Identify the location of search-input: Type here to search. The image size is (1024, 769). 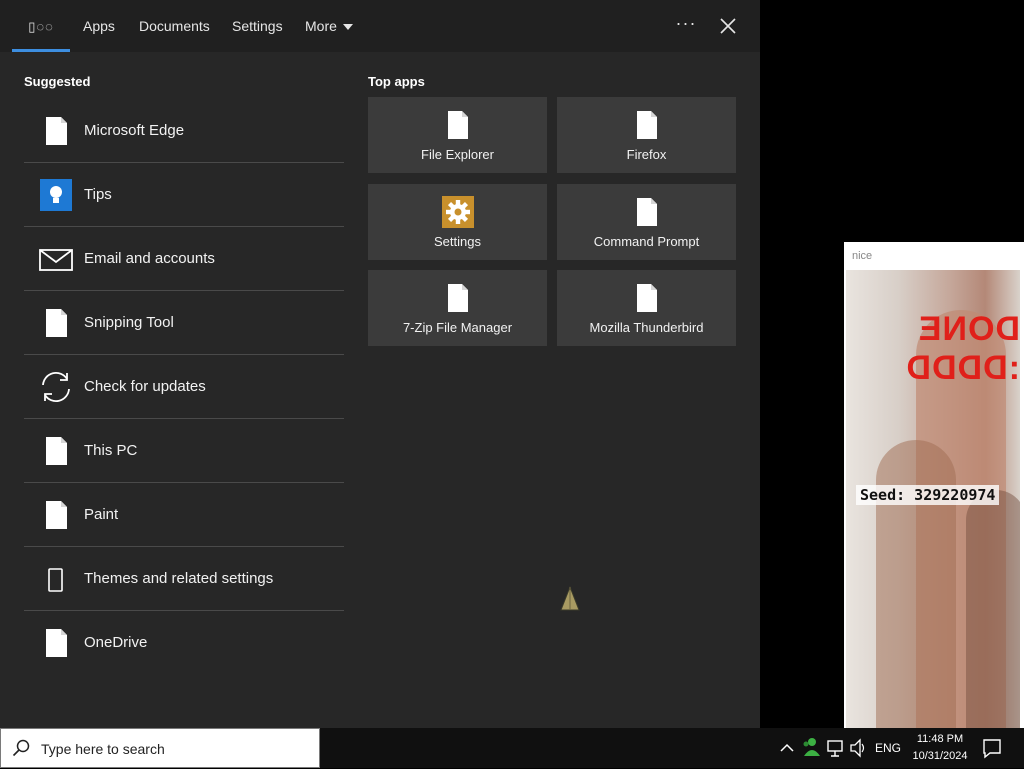
(103, 749).